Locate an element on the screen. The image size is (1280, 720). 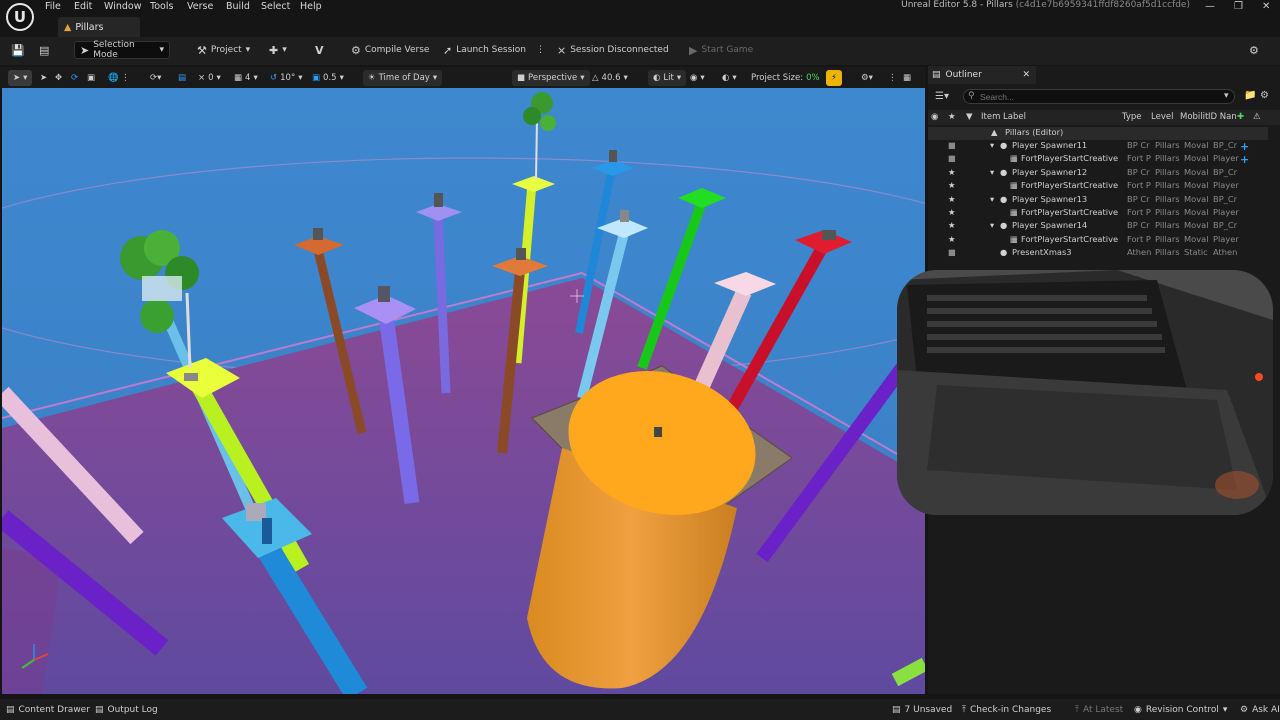
time-of-day-dropdown: ☀ Time of Day ▾ is located at coordinates (403, 78).